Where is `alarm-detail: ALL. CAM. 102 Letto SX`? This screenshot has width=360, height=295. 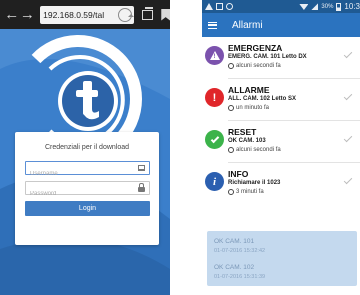
alarm-detail: ALL. CAM. 102 Letto SX is located at coordinates (262, 99).